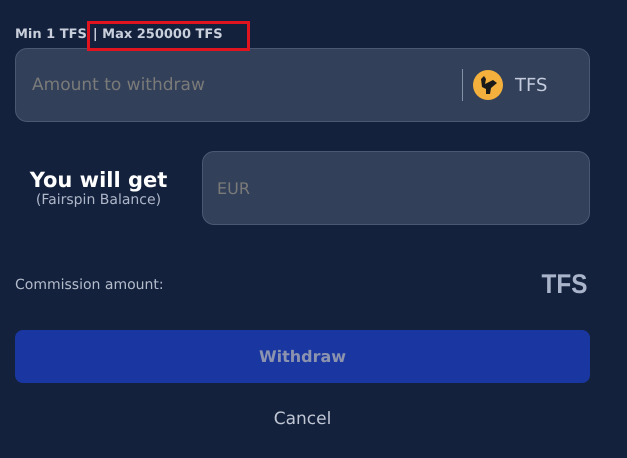  I want to click on receive-label: You will get, so click(99, 180).